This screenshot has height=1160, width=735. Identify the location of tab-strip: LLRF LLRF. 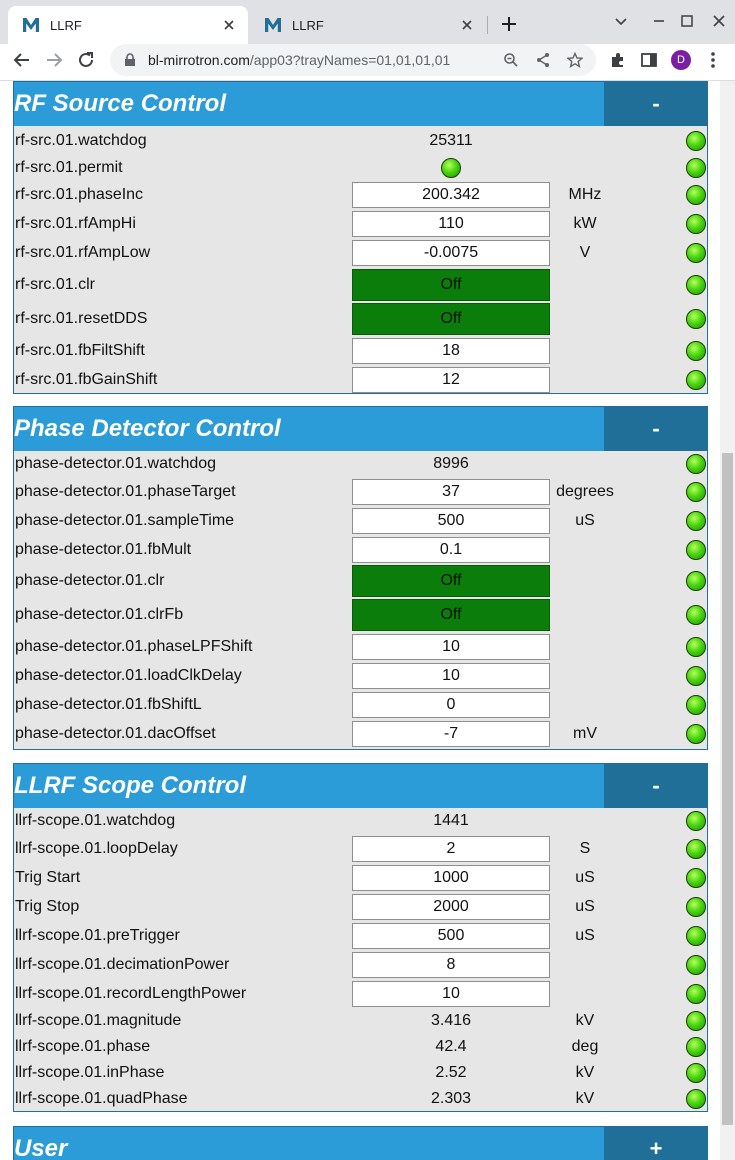
(367, 22).